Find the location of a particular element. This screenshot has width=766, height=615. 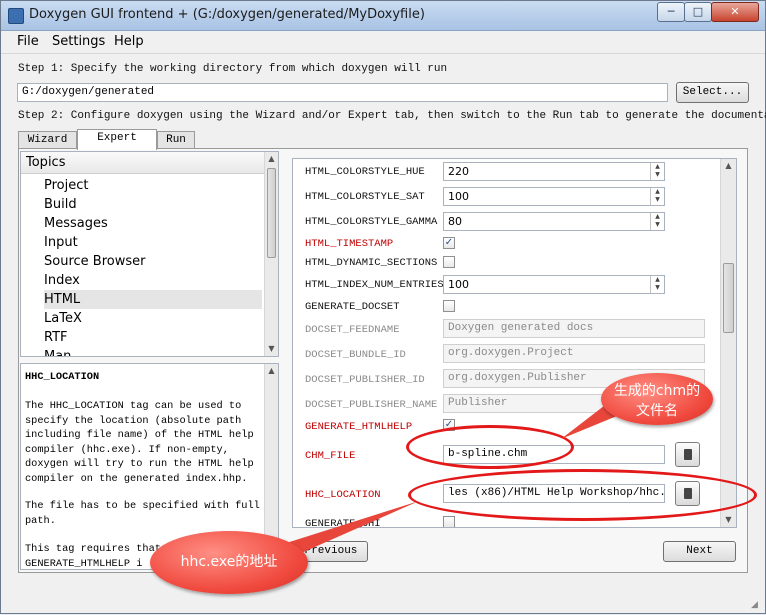

hhc-location-callout: hhc.exe的地址 is located at coordinates (229, 562).